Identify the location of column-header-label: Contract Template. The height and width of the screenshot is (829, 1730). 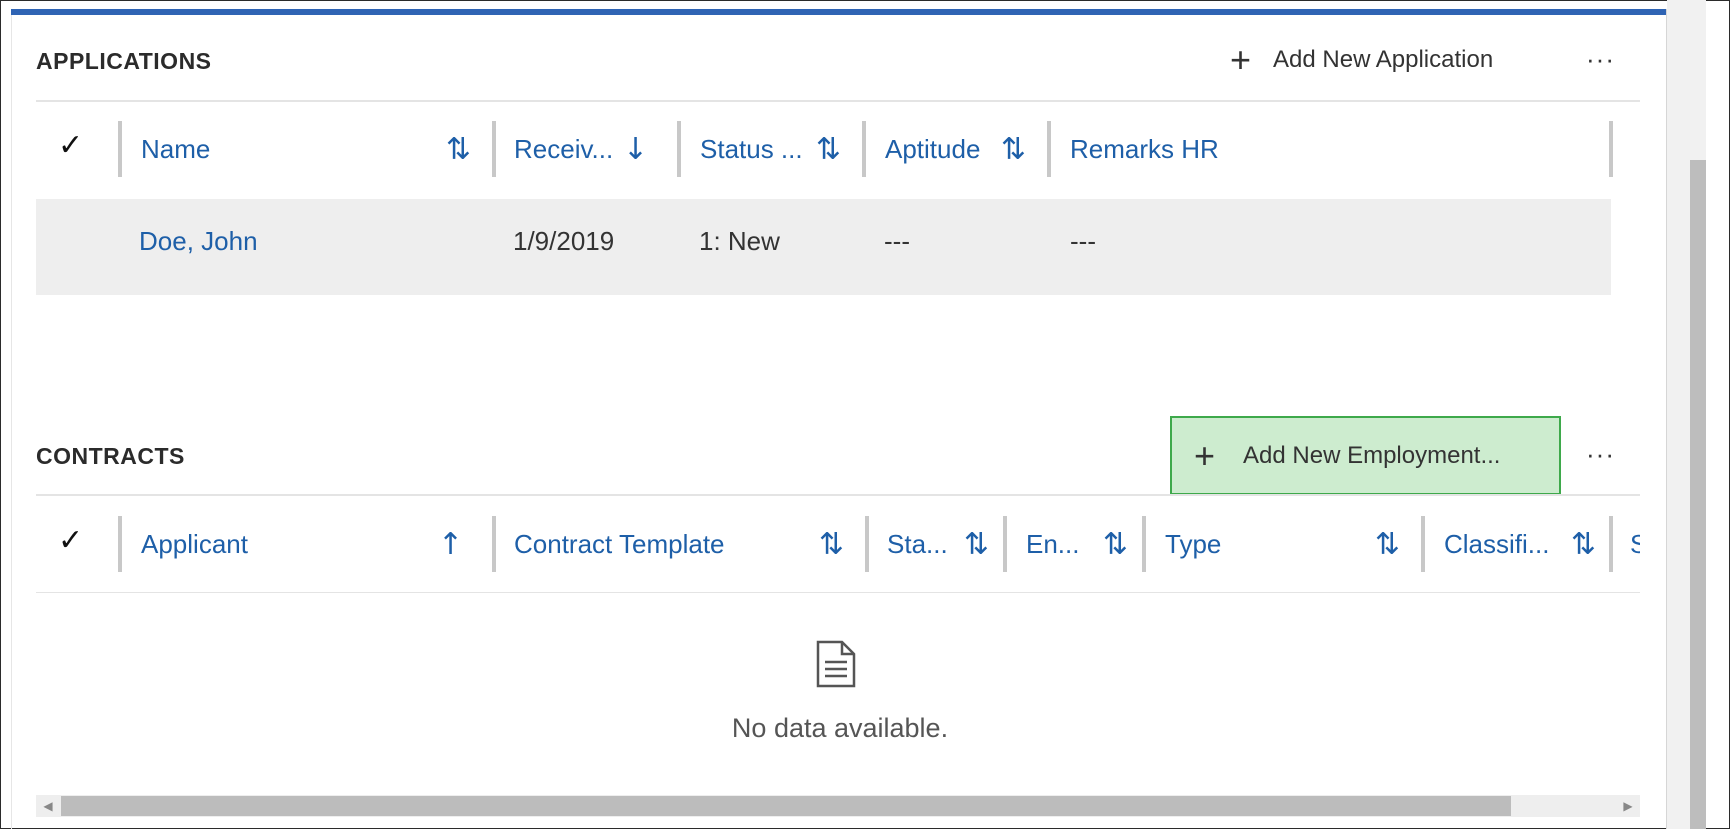
(619, 543).